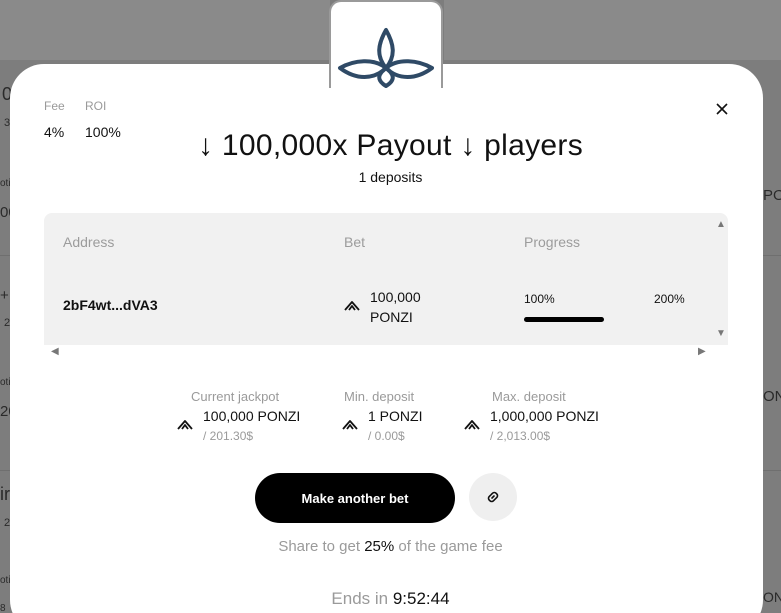 This screenshot has height=613, width=781. I want to click on timer-value: 9:52:44, so click(421, 598).